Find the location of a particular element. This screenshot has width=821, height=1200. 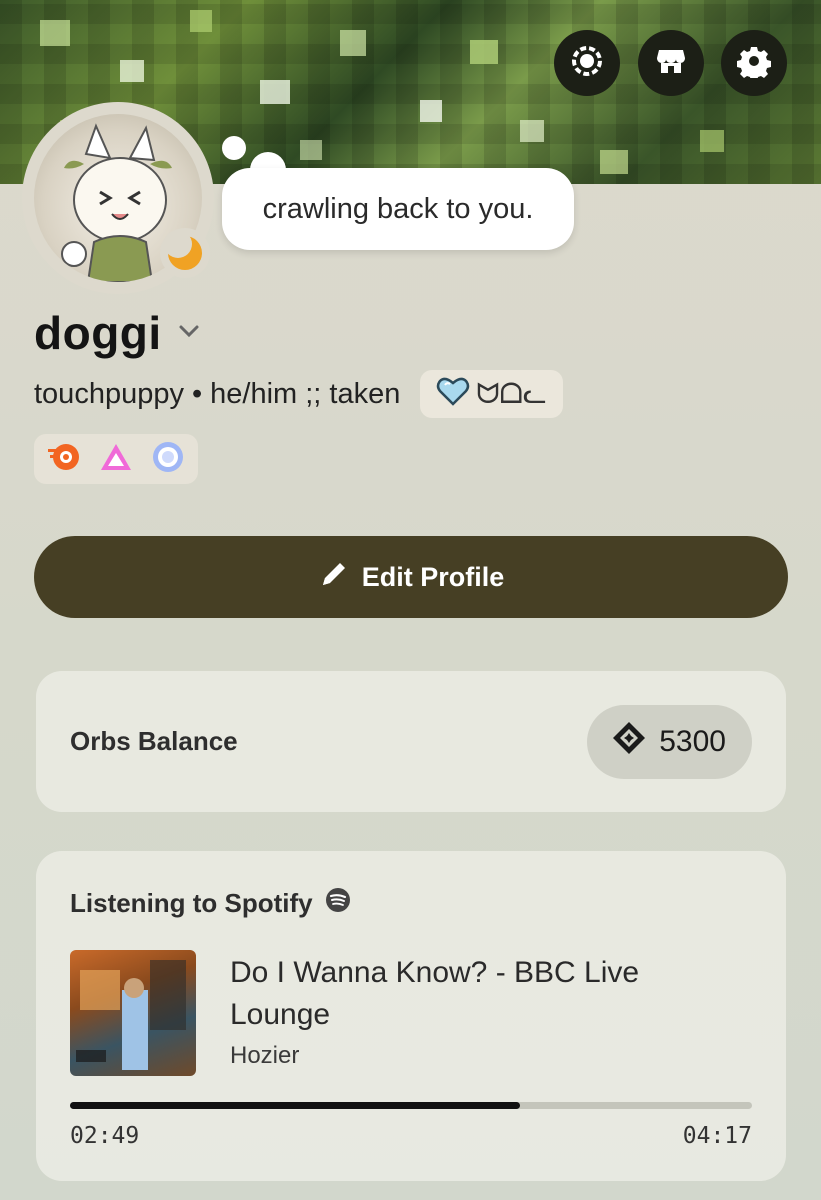

display-name-row: doggi is located at coordinates (118, 333).